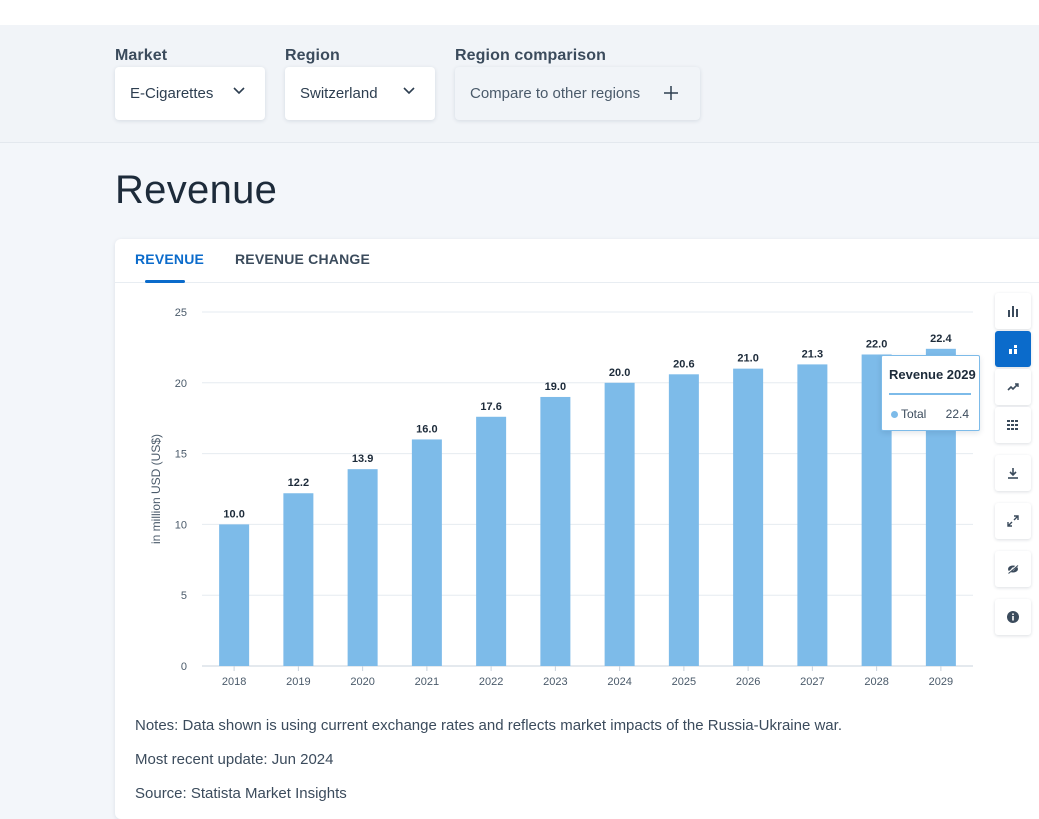 This screenshot has width=1039, height=819. I want to click on info-icon, so click(1013, 617).